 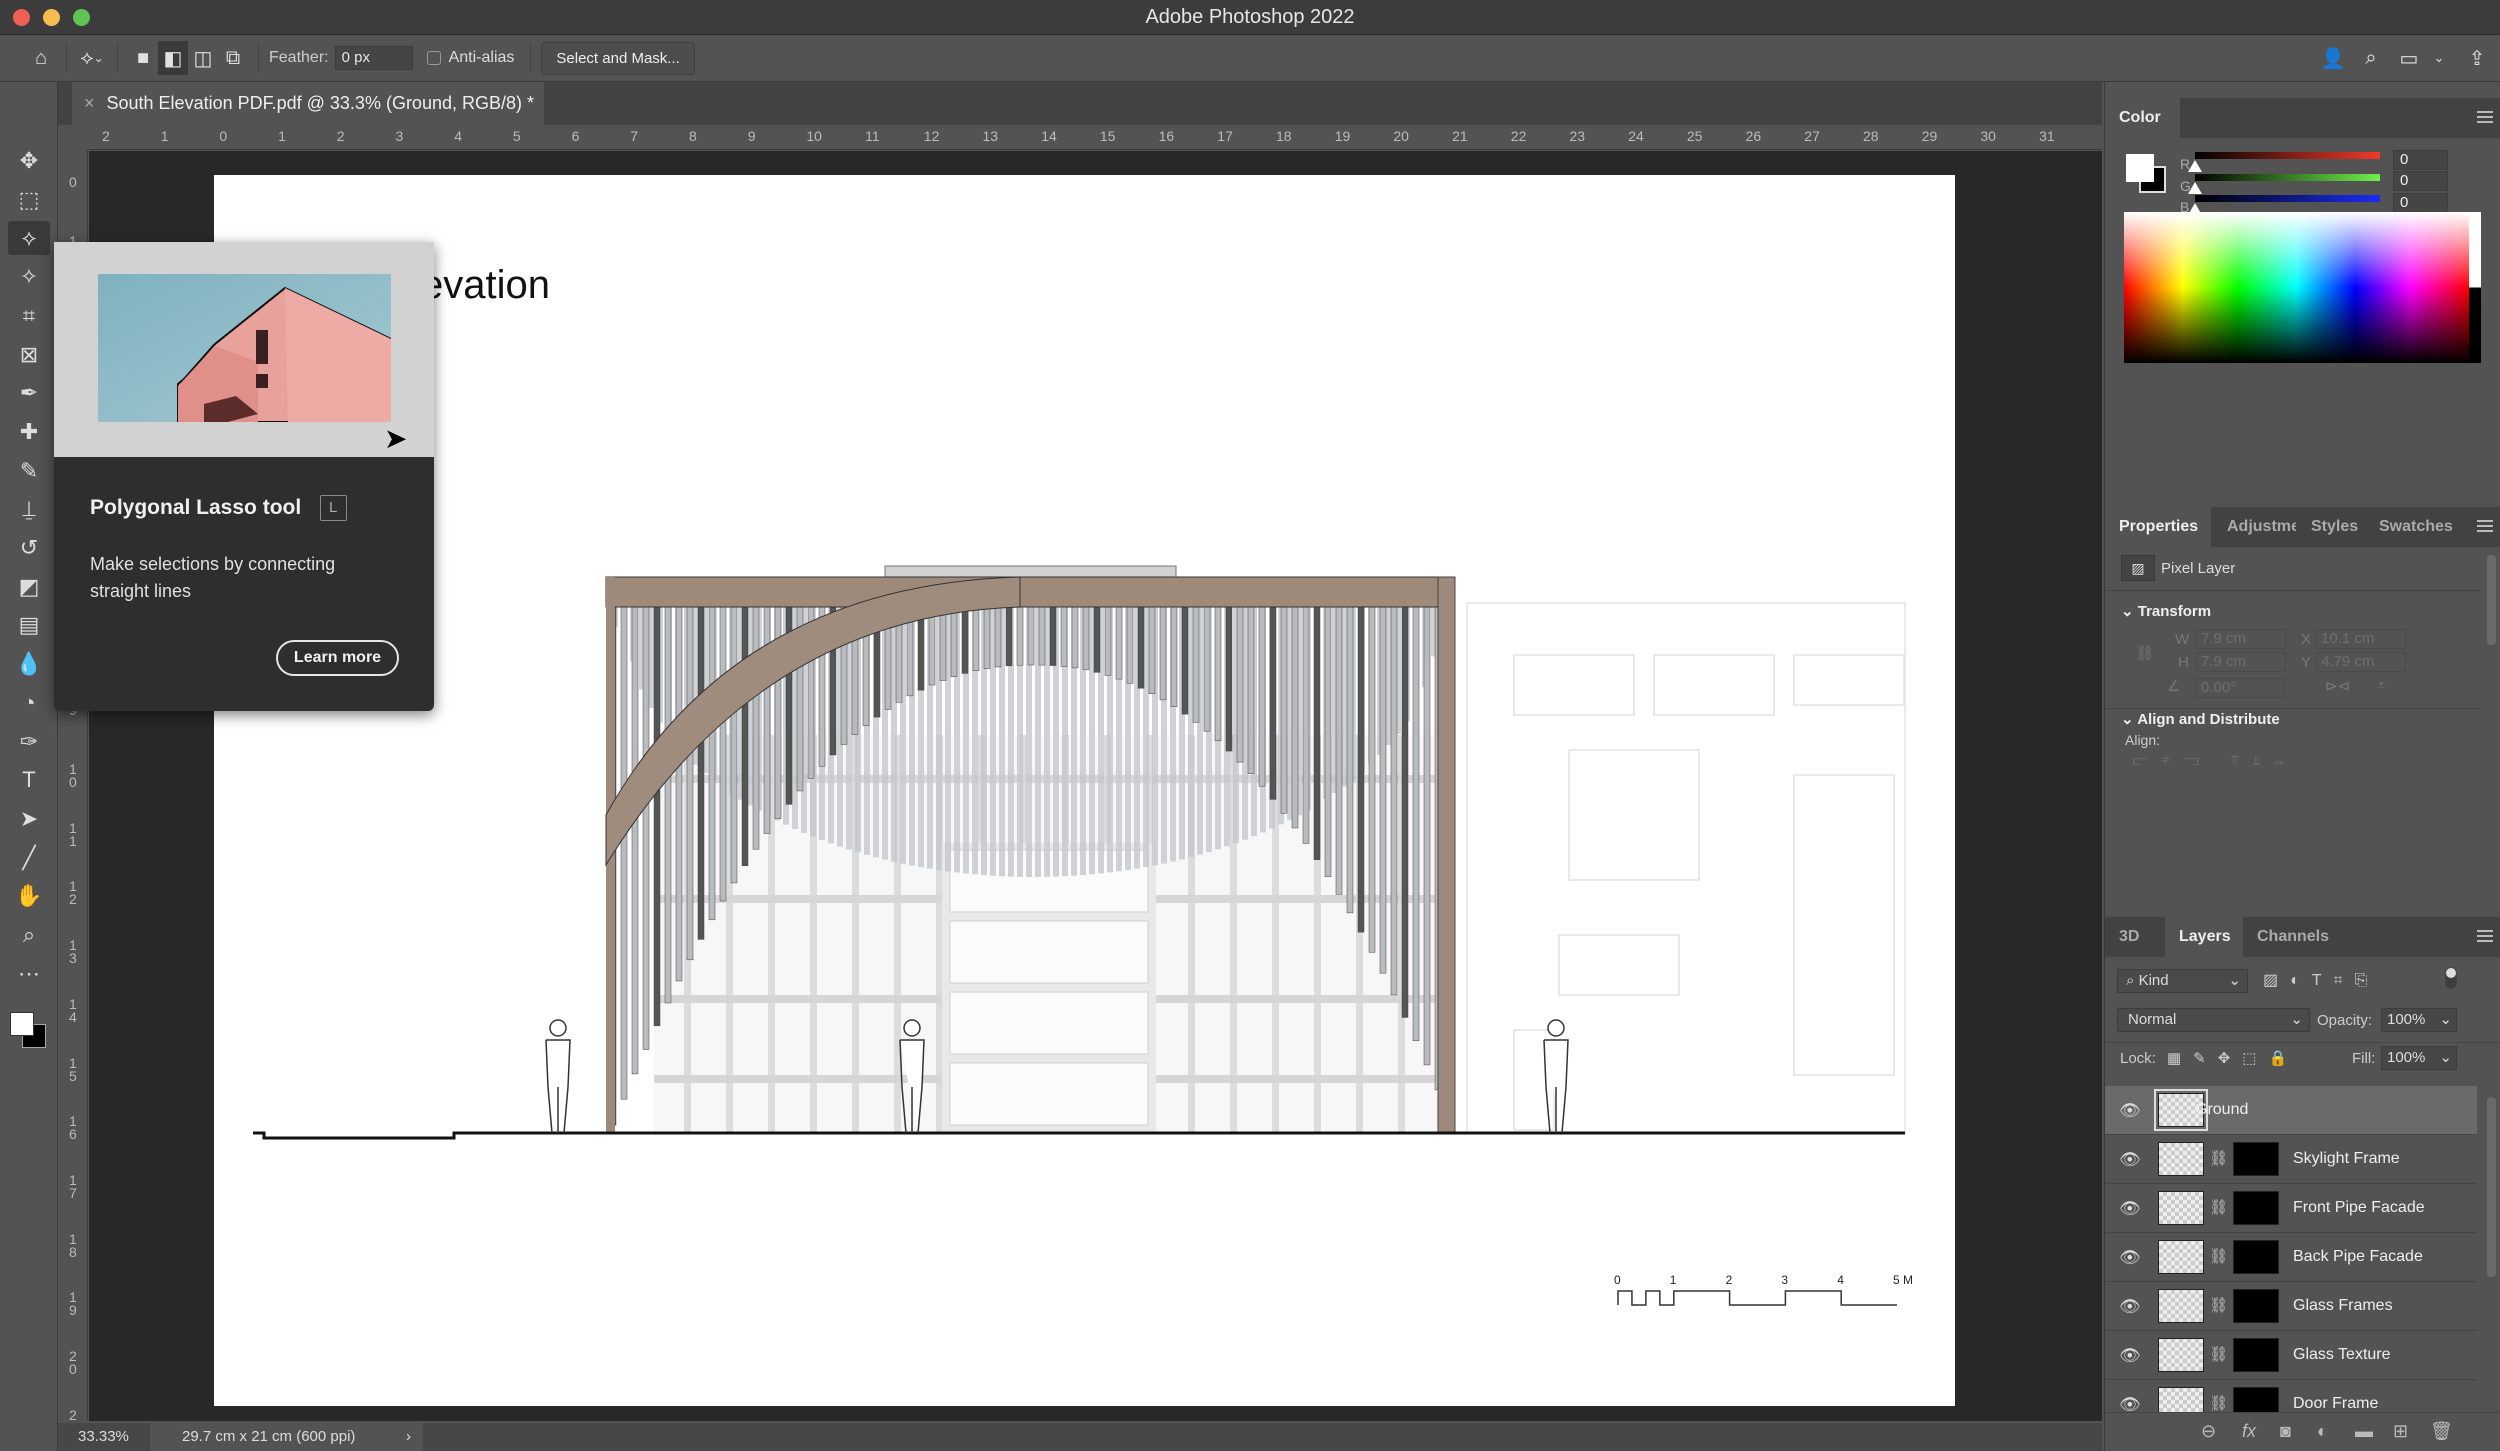 What do you see at coordinates (29, 819) in the screenshot?
I see `path-select-icon: ➤` at bounding box center [29, 819].